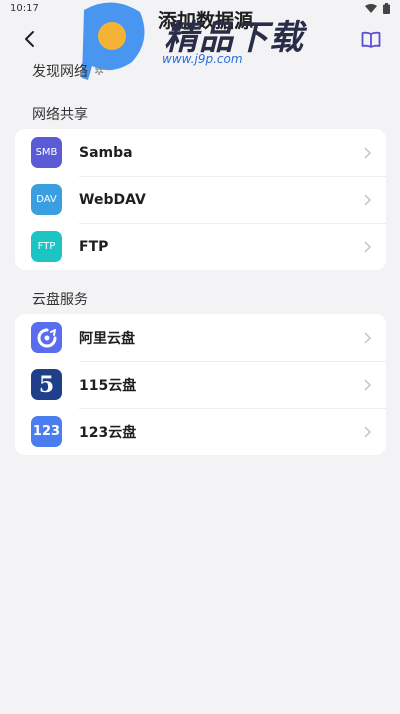 The height and width of the screenshot is (714, 400). I want to click on aliyun-icon, so click(46, 337).